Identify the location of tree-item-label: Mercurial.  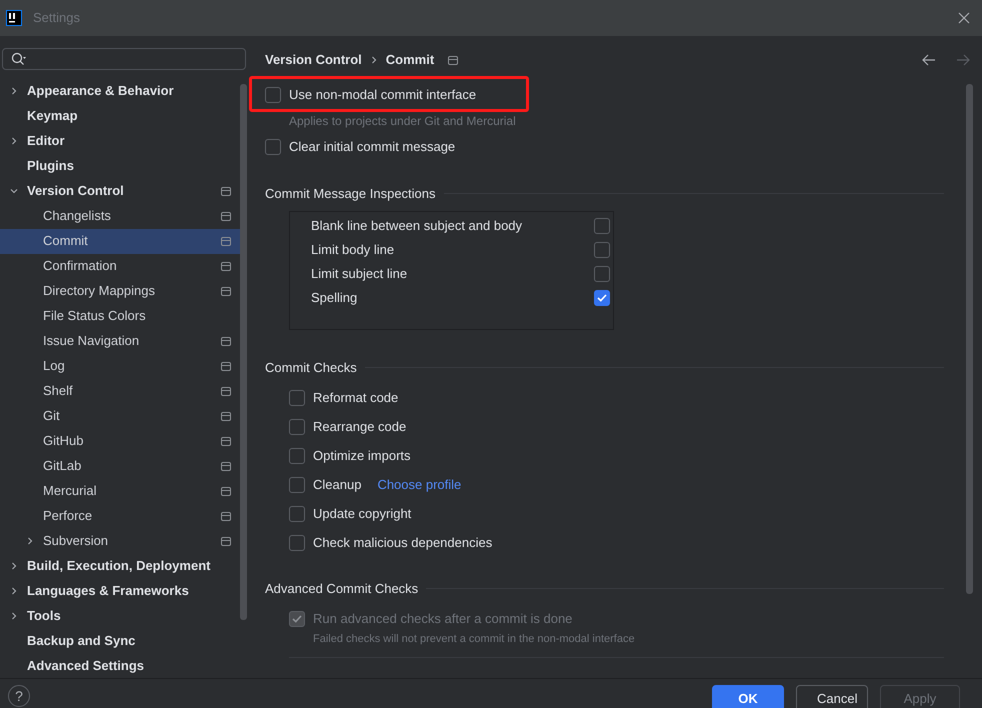
(70, 491).